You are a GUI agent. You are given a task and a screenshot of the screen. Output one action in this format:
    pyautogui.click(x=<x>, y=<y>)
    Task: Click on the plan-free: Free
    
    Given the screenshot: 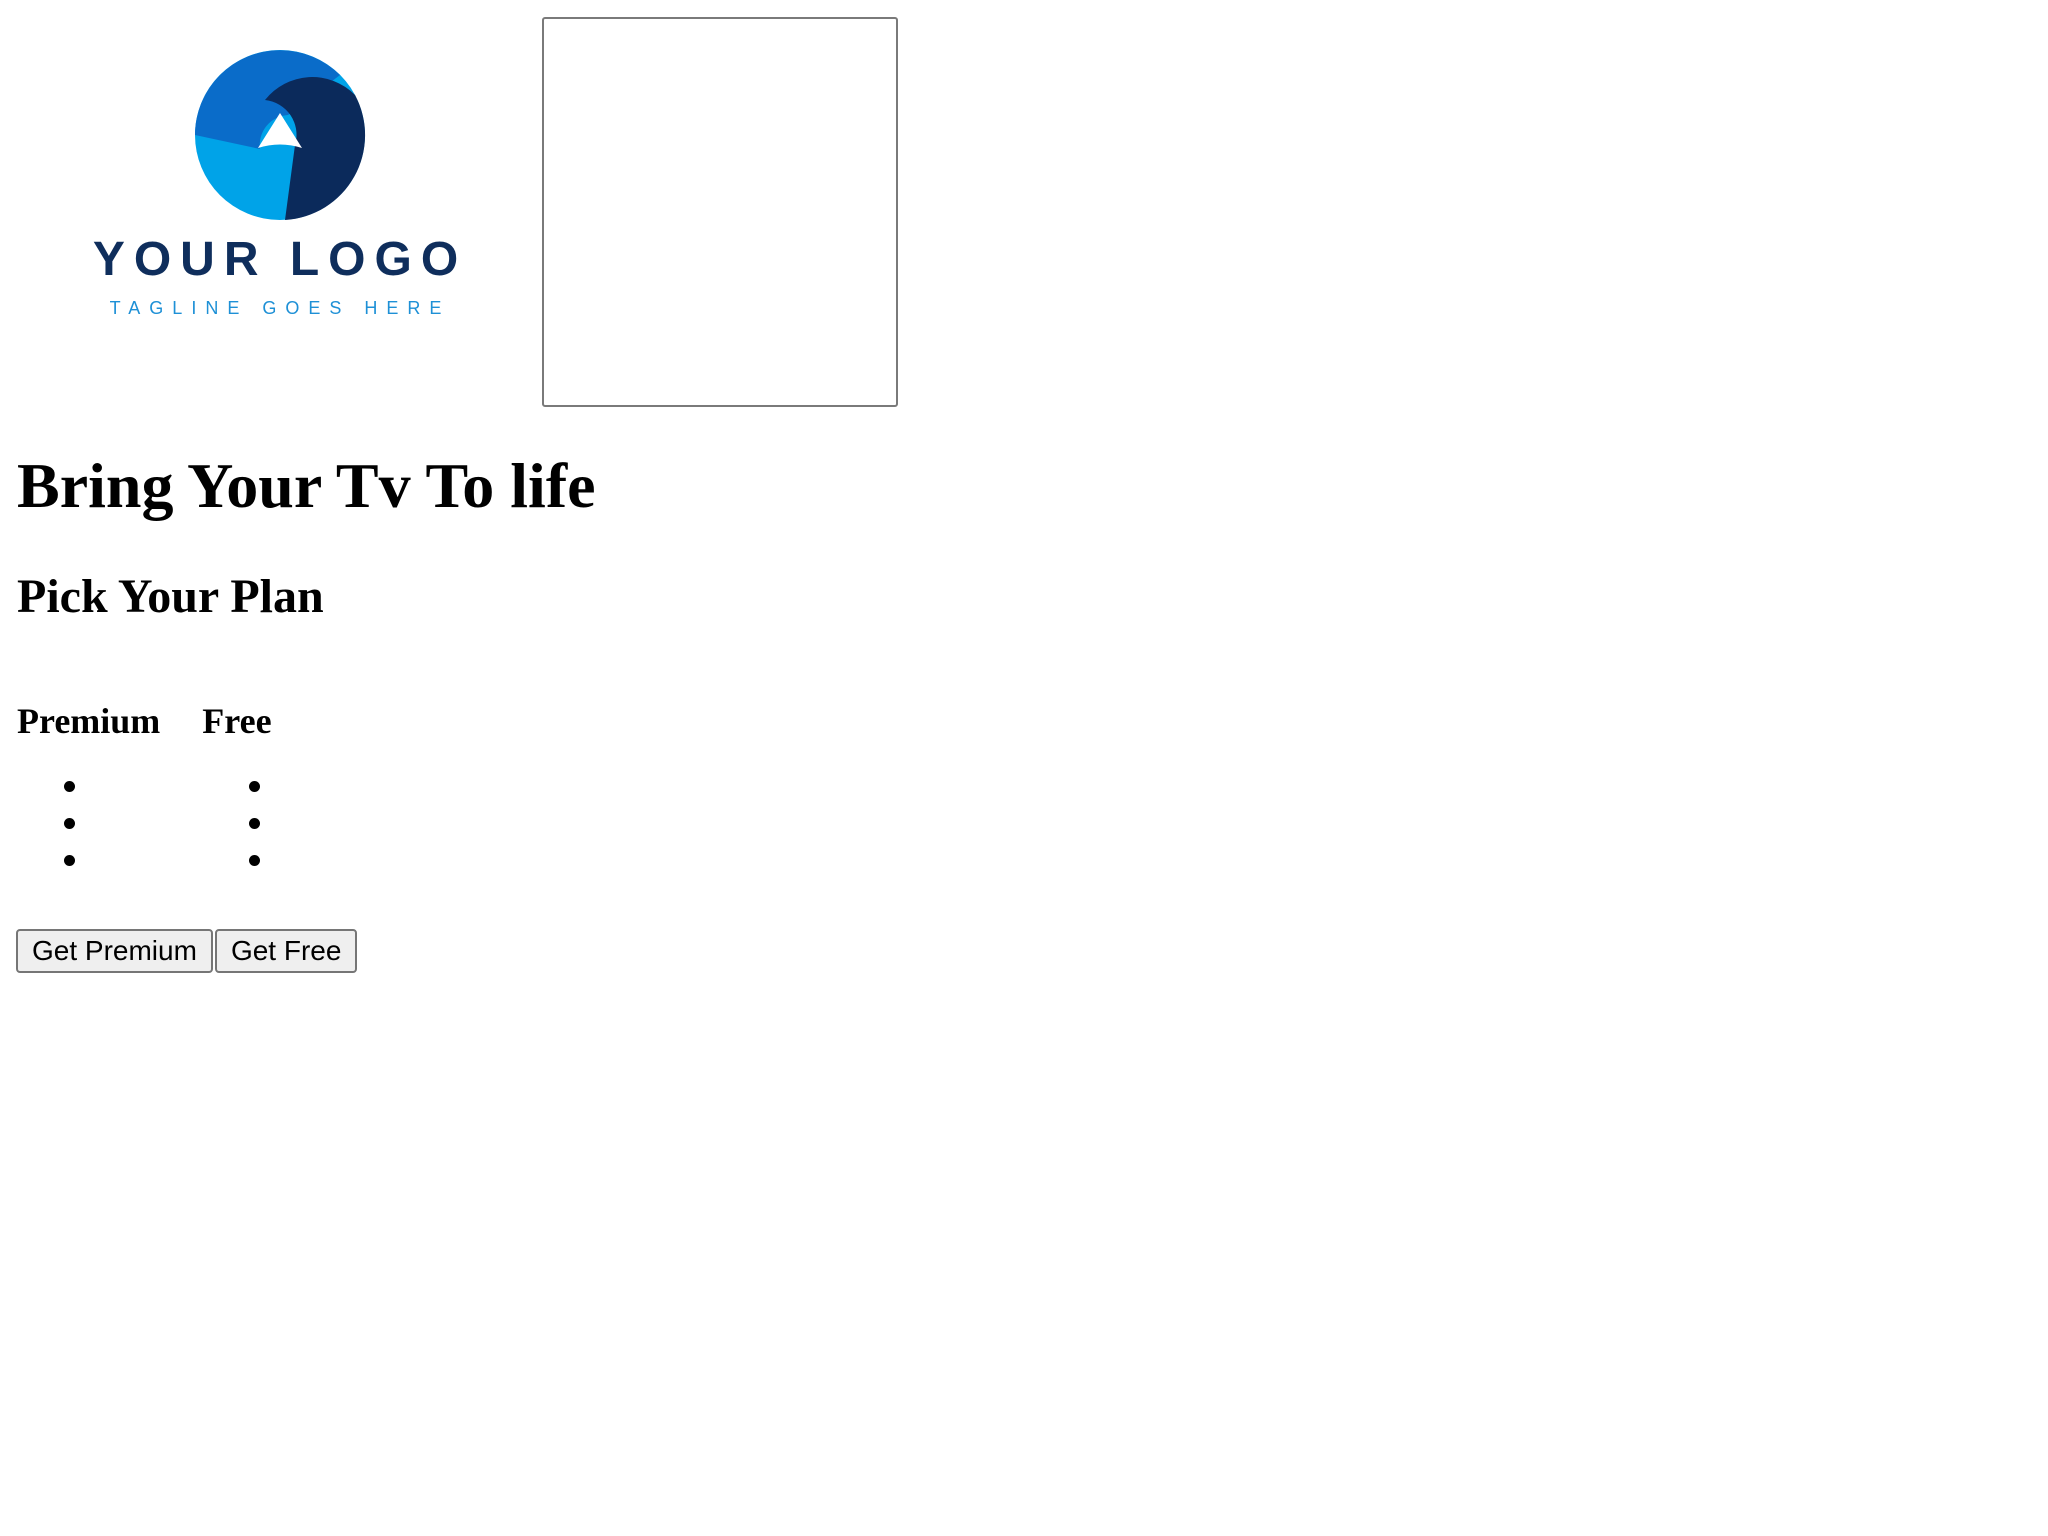 What is the action you would take?
    pyautogui.click(x=262, y=789)
    